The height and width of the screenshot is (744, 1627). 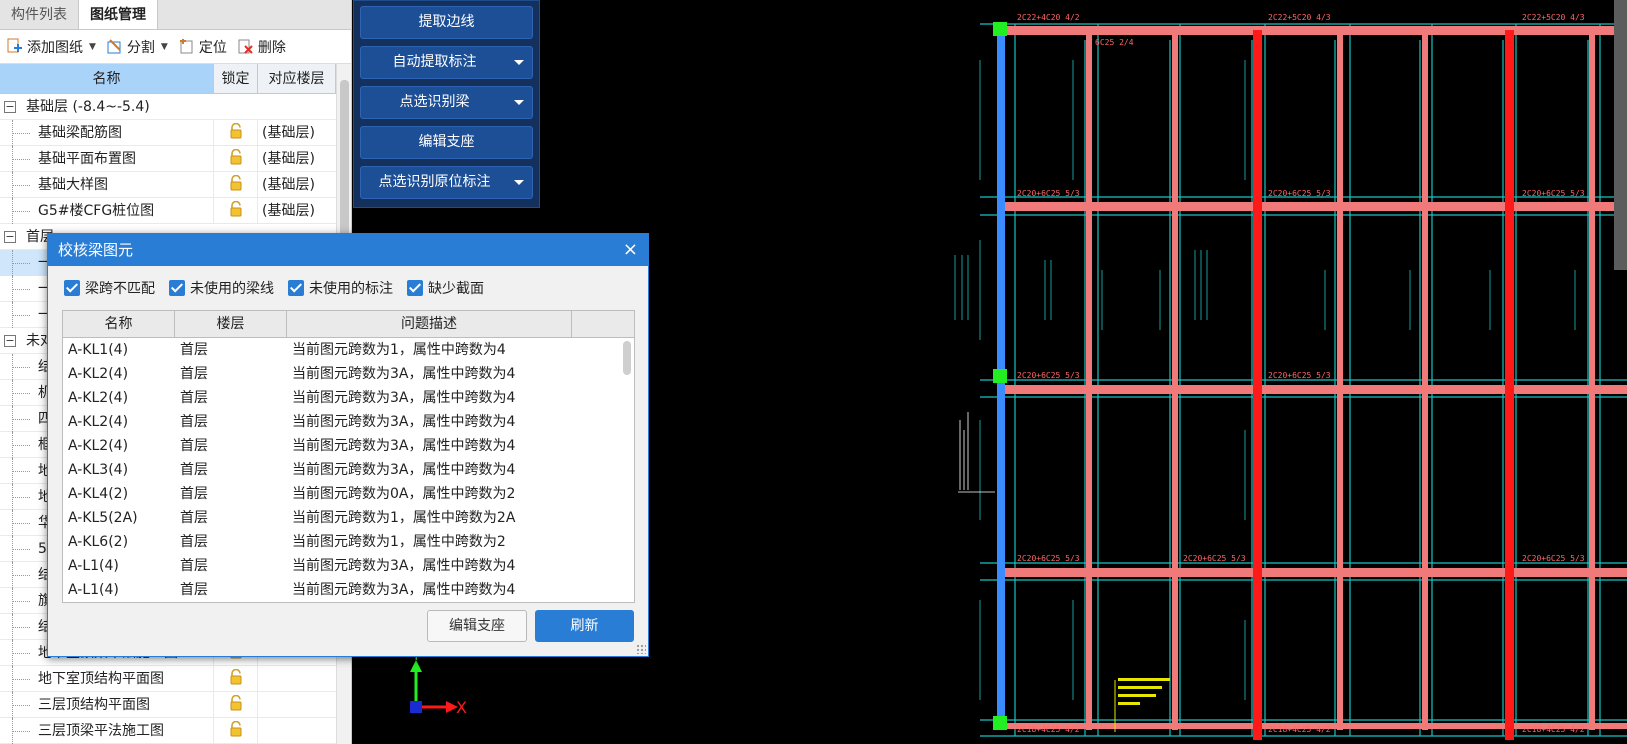 I want to click on column-header-floor: 楼层, so click(x=231, y=324).